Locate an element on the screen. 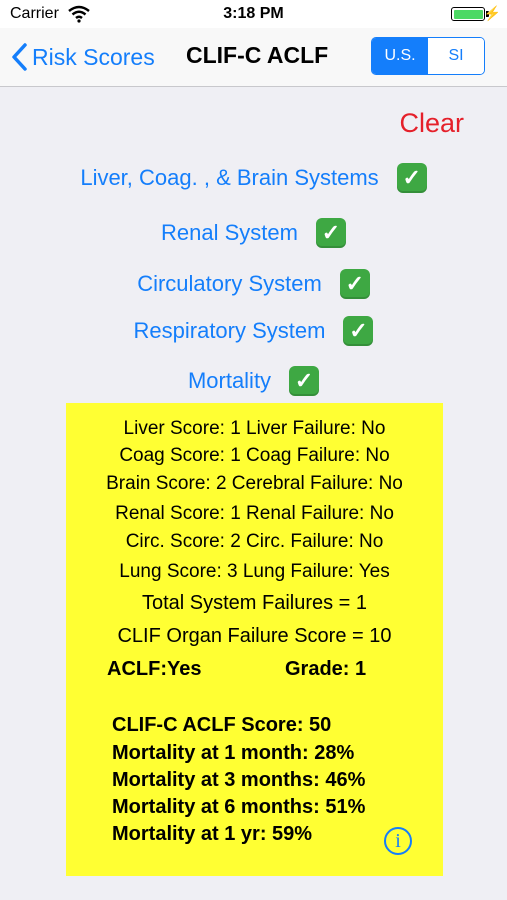 This screenshot has height=900, width=507. section-mortality: Mortality ✓ is located at coordinates (253, 381).